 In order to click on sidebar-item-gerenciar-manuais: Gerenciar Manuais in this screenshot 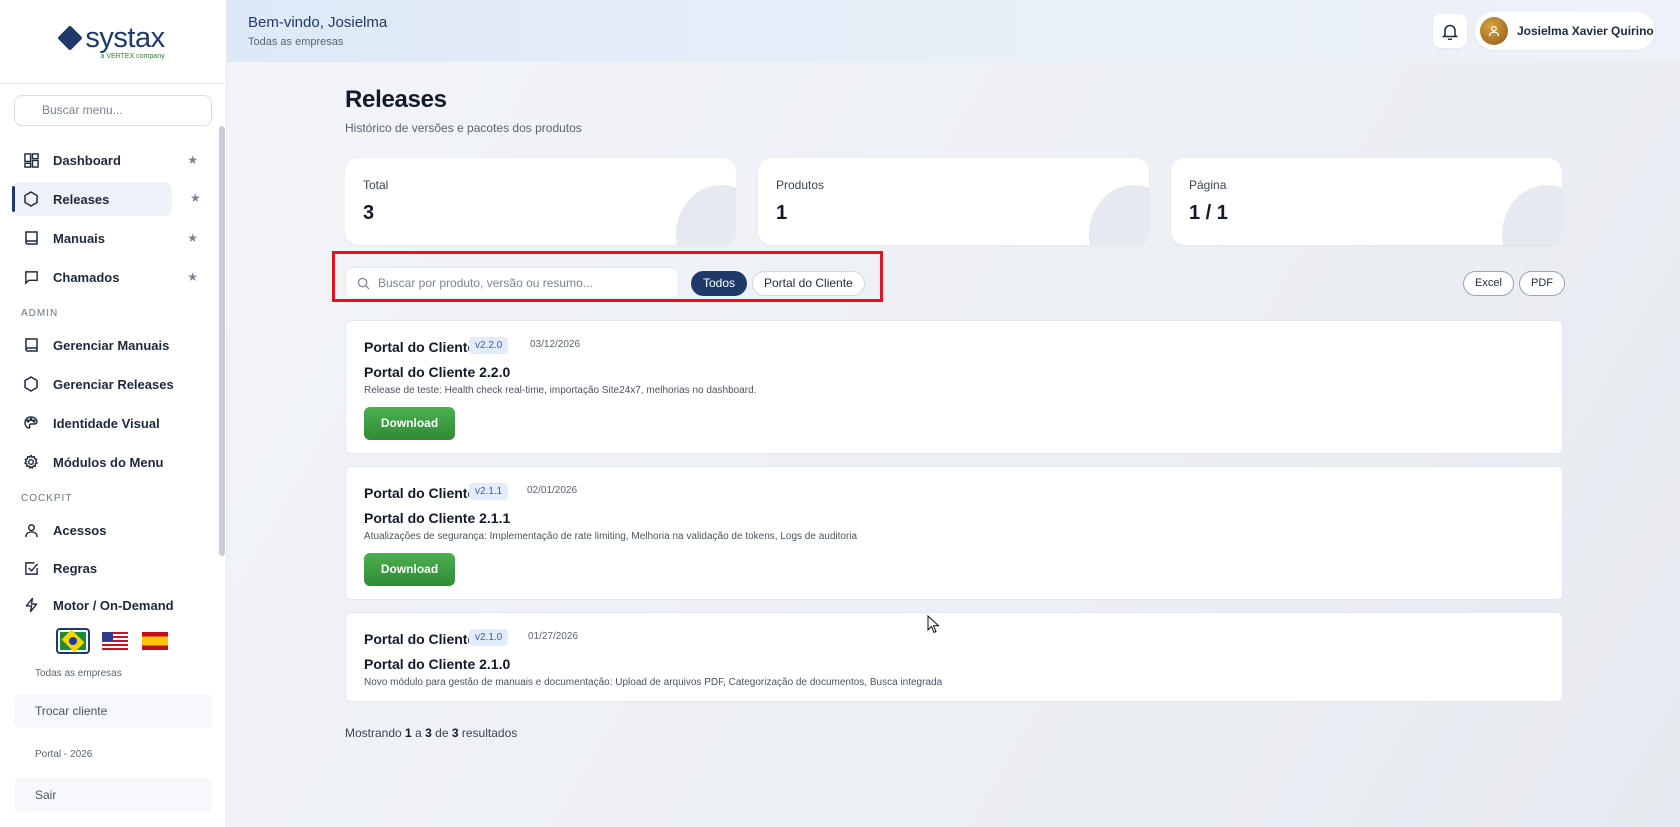, I will do `click(110, 345)`.